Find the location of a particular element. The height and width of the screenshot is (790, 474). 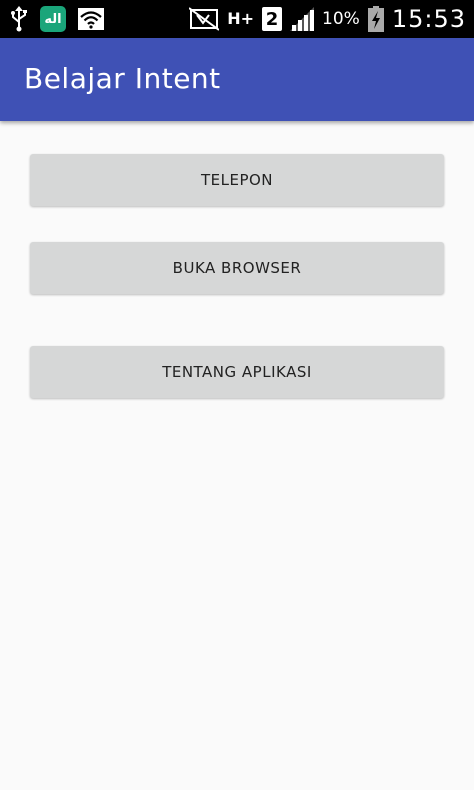

status-bar-right: H+ 2 10% 15:53 is located at coordinates (327, 19).